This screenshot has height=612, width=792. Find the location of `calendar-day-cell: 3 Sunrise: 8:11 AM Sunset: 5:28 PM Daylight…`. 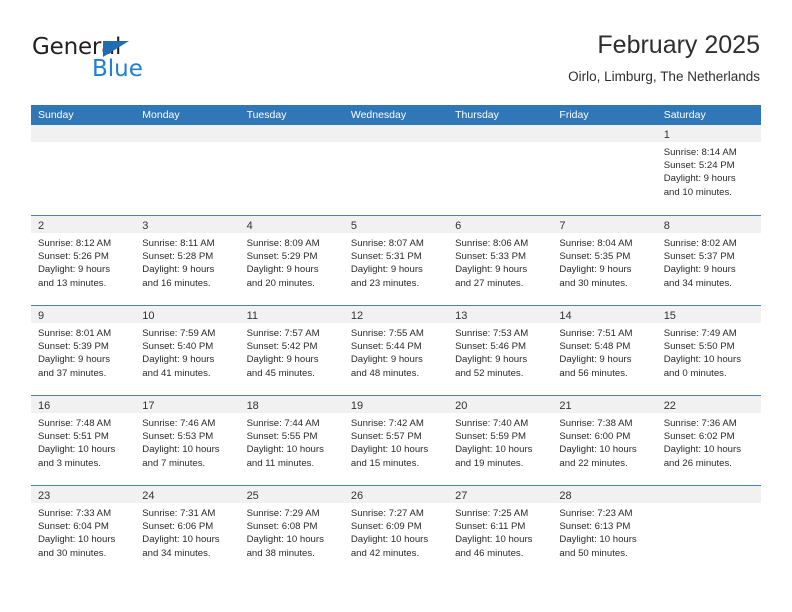

calendar-day-cell: 3 Sunrise: 8:11 AM Sunset: 5:28 PM Daylight… is located at coordinates (187, 260).